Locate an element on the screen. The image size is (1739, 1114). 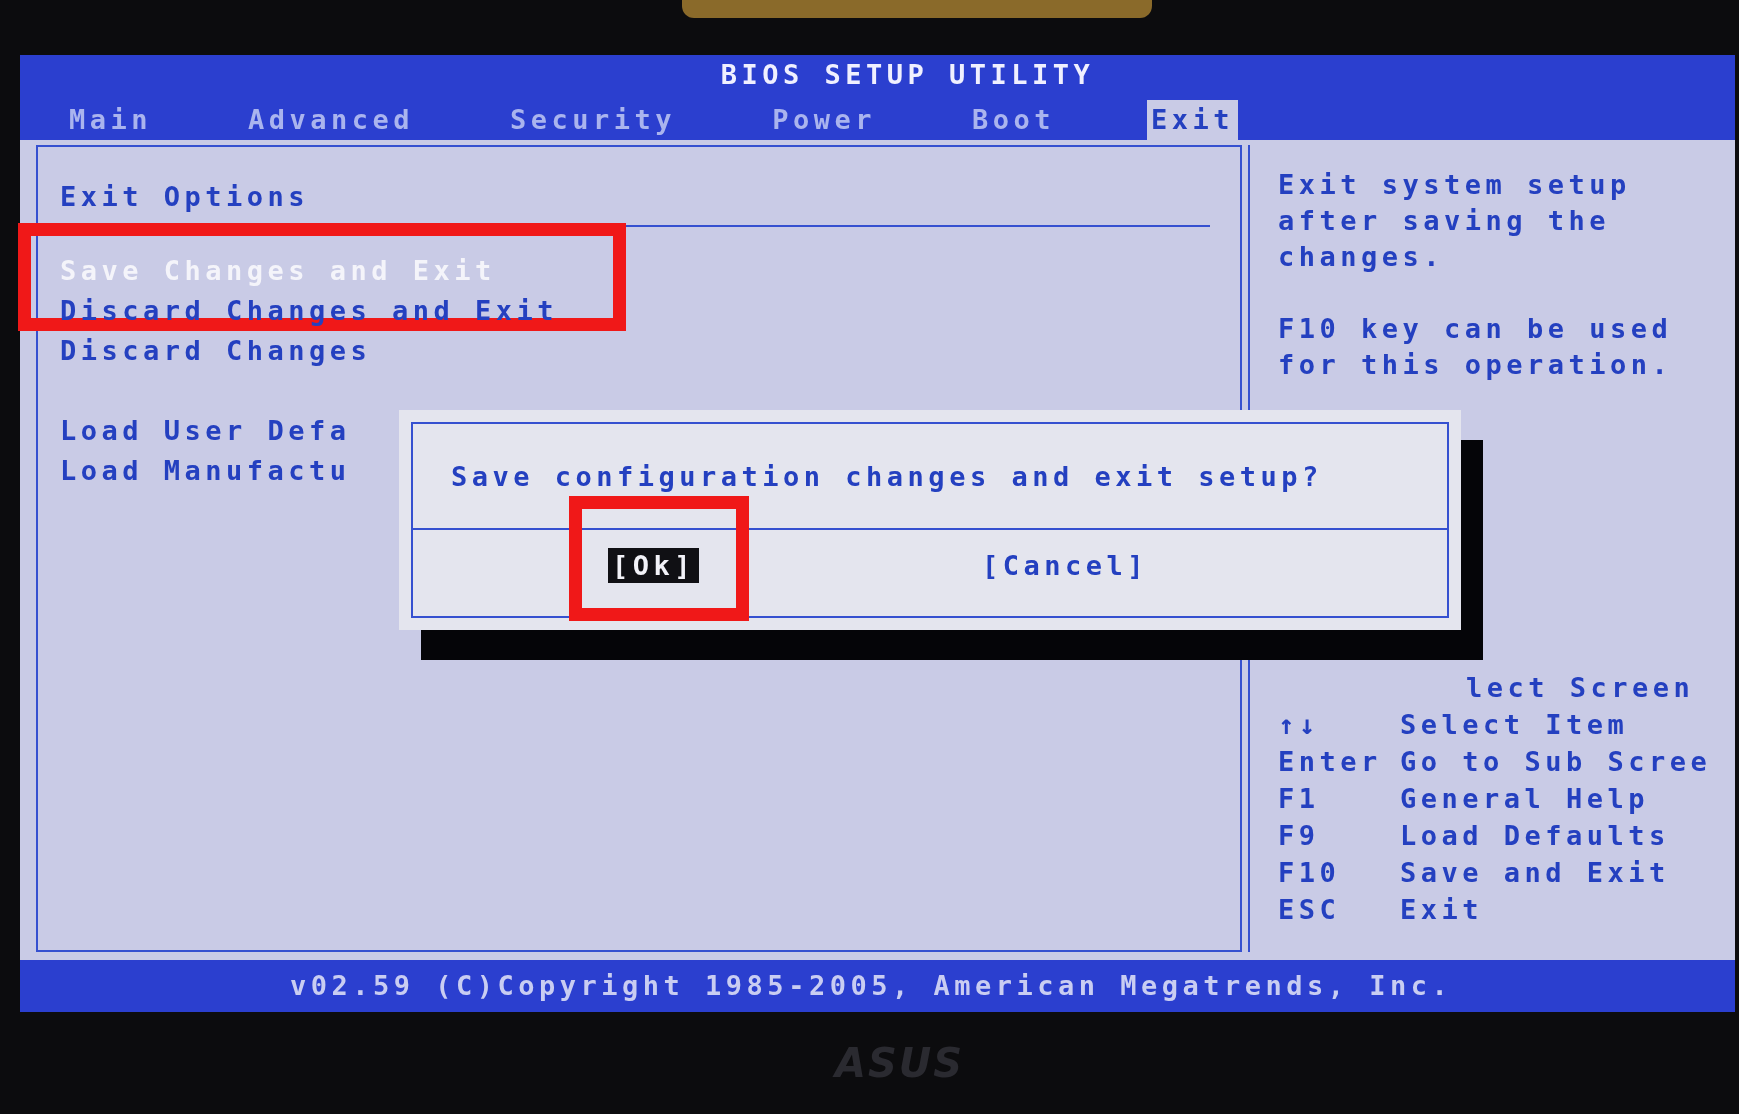
ok-button: [Ok] is located at coordinates (654, 565).